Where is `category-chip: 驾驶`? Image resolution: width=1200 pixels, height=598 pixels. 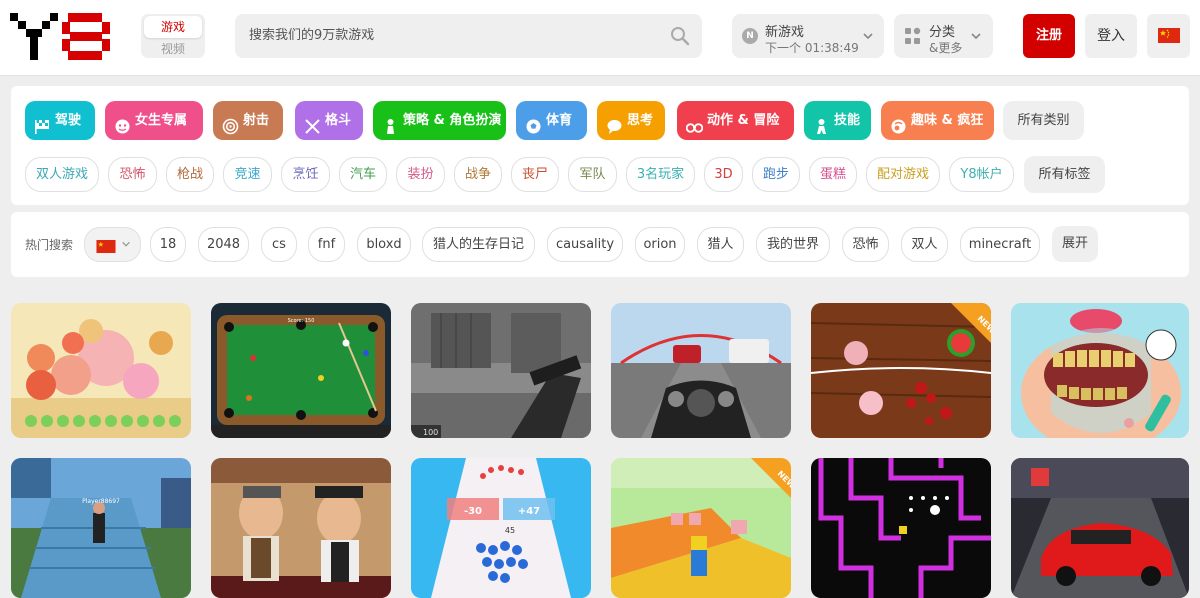 category-chip: 驾驶 is located at coordinates (60, 120).